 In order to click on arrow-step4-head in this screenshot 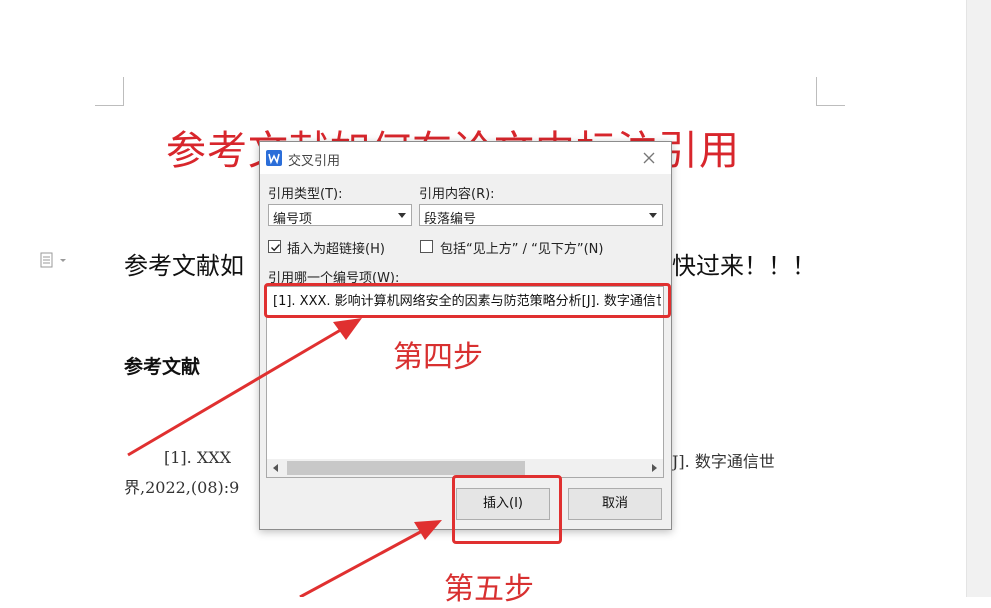, I will do `click(347, 329)`.